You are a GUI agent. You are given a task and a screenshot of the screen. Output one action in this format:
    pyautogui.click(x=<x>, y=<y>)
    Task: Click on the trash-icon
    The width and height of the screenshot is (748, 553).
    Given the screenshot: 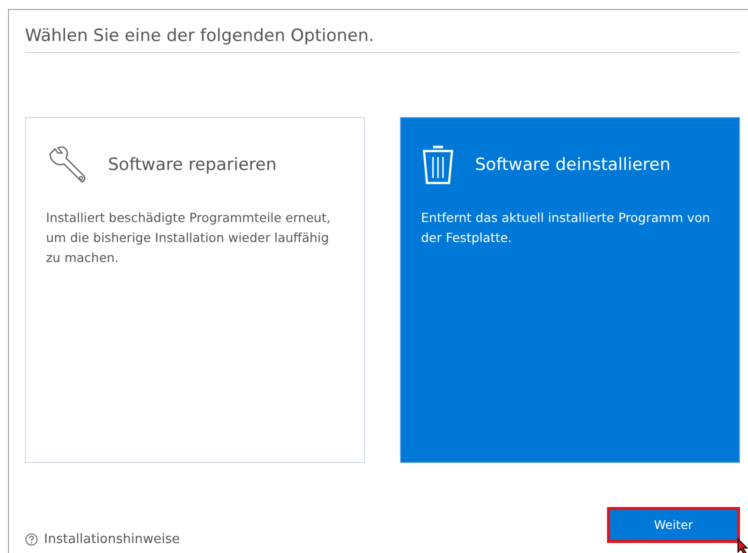 What is the action you would take?
    pyautogui.click(x=438, y=165)
    